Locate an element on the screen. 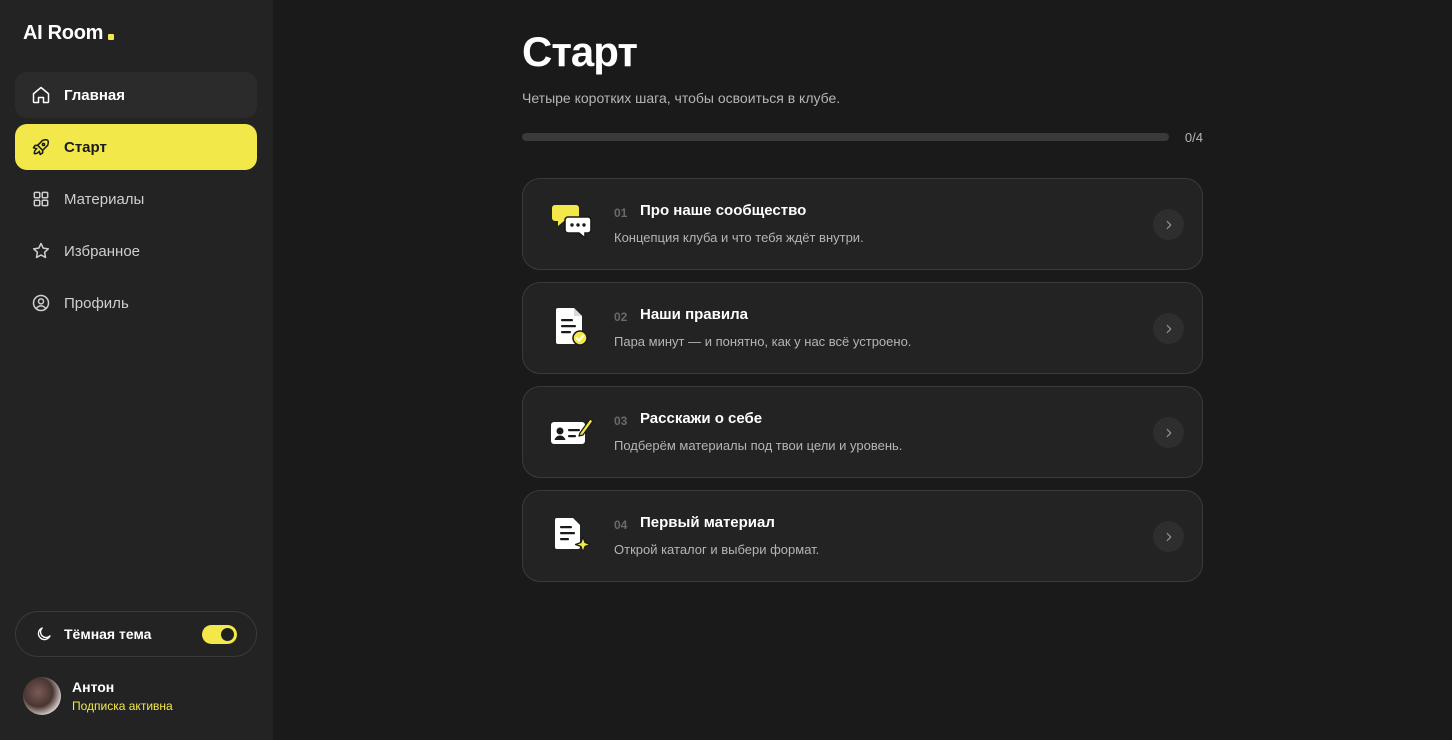 The height and width of the screenshot is (740, 1452). sidebar-item-favorites: Избранное is located at coordinates (136, 251).